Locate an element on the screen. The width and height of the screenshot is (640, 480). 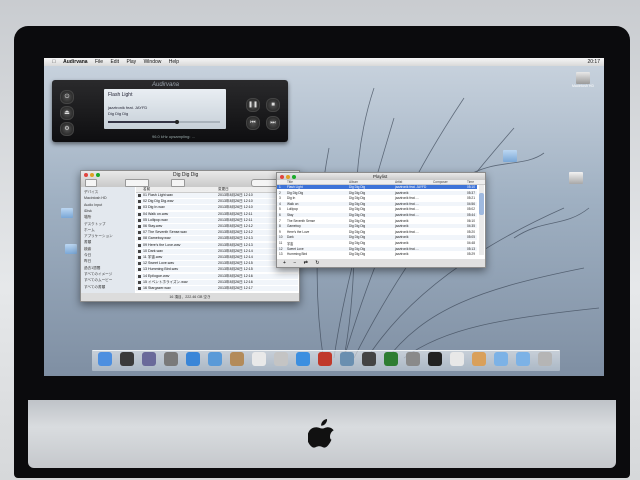
sidebar-item: すべての書類 is located at coordinates (94, 287).